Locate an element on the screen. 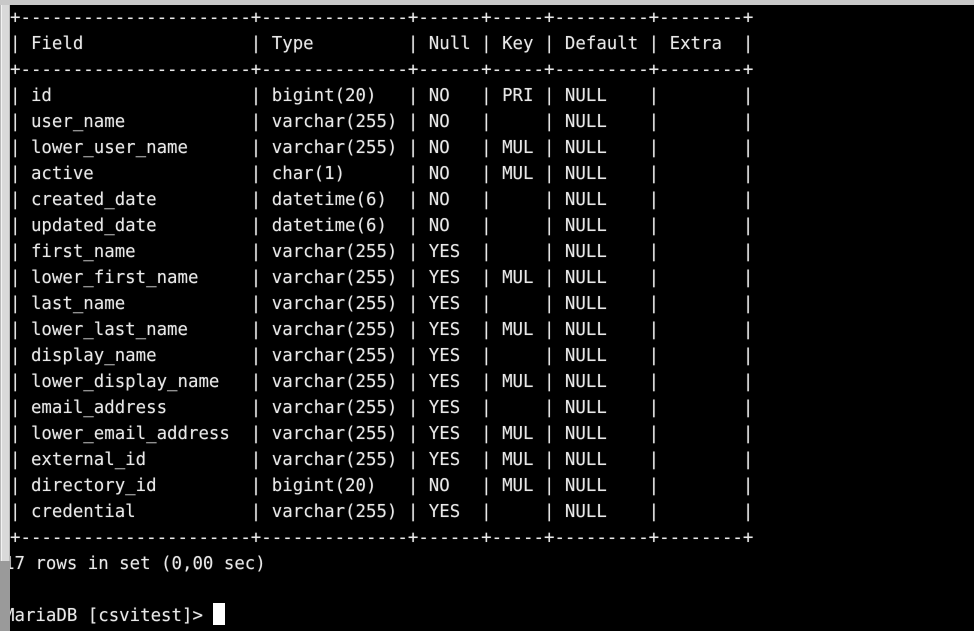 This screenshot has width=974, height=631. table-row: | id | bigint(20) | NO | PRI | NULL | | is located at coordinates (382, 96).